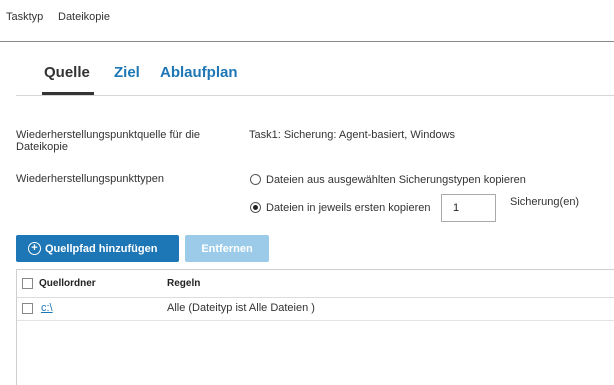 Image resolution: width=614 pixels, height=385 pixels. Describe the element at coordinates (255, 207) in the screenshot. I see `option-first-copies-radio` at that location.